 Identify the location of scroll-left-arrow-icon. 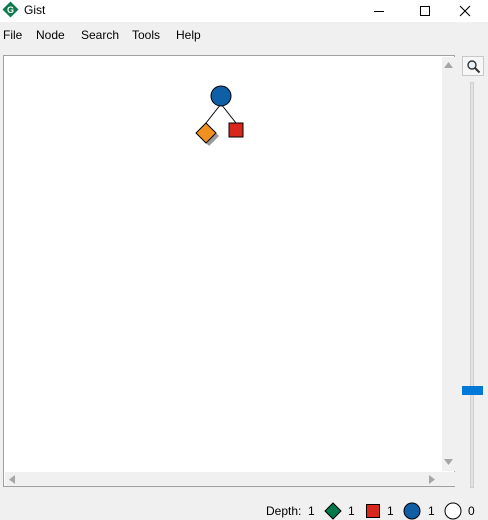
(12, 479).